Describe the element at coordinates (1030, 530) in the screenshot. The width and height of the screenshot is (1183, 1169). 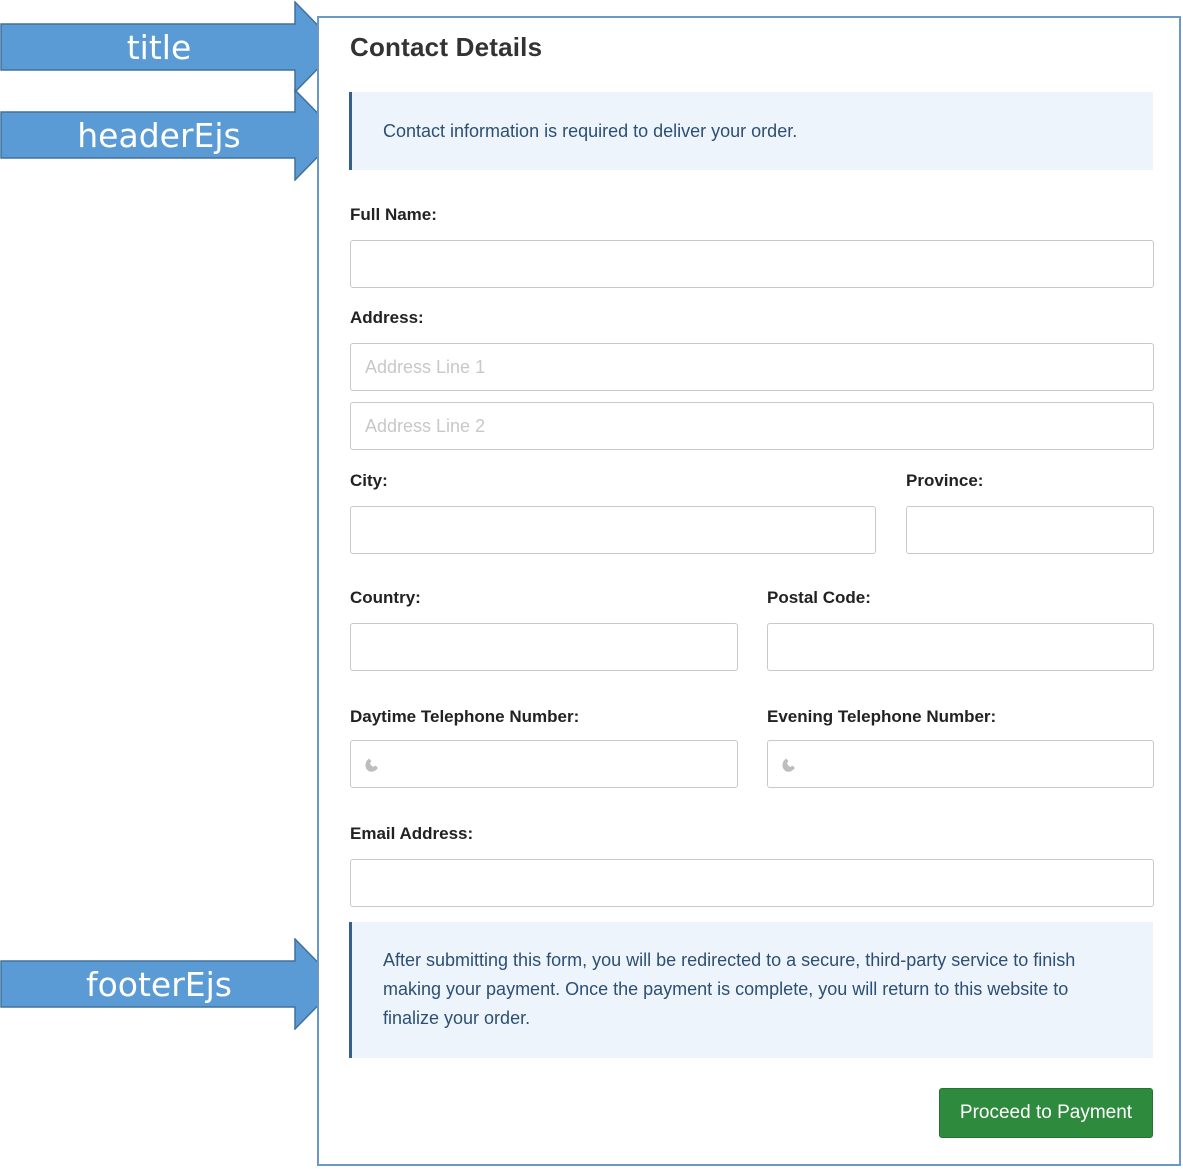
I see `province-input` at that location.